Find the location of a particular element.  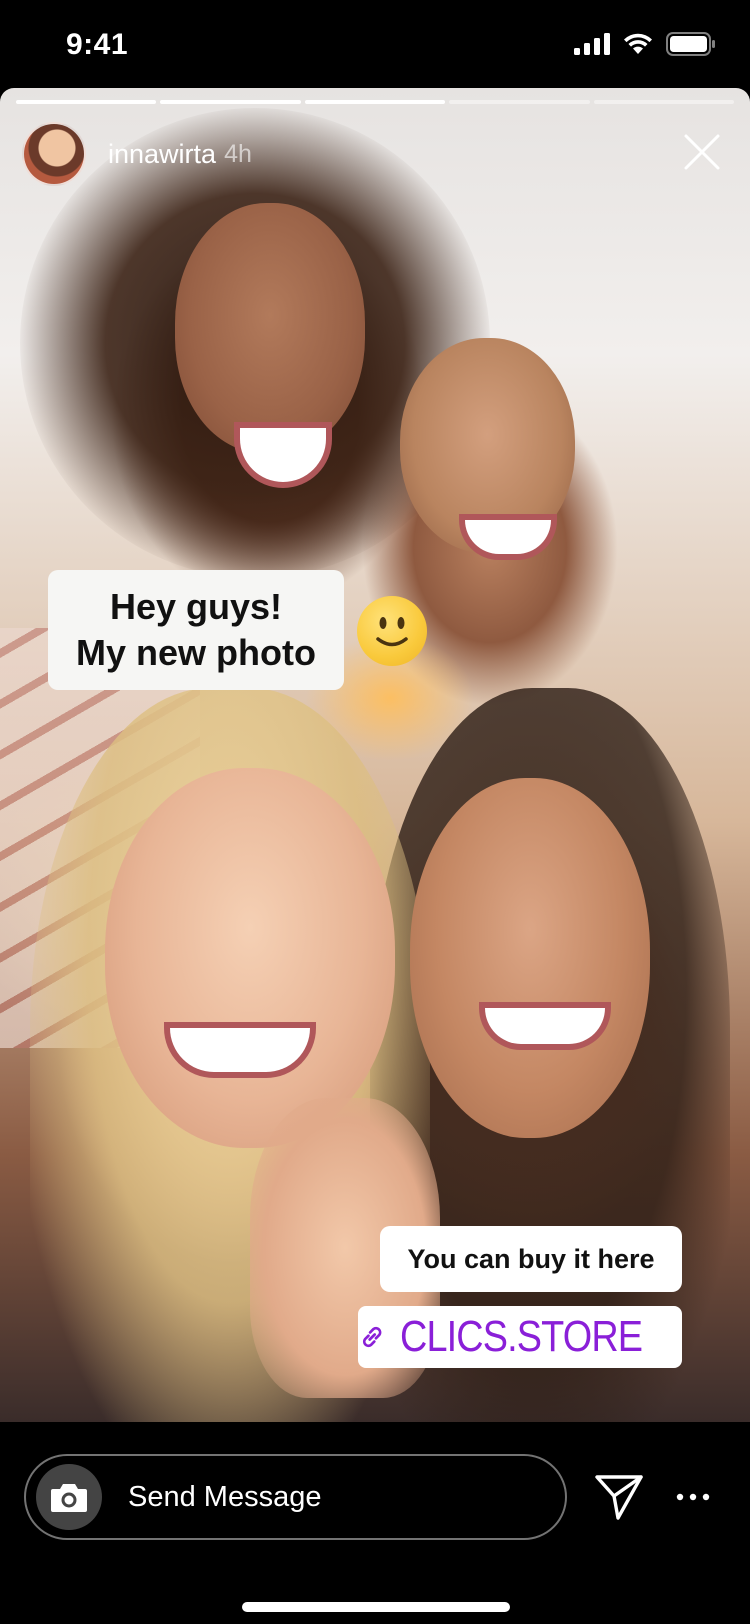

battery-icon is located at coordinates (690, 44).